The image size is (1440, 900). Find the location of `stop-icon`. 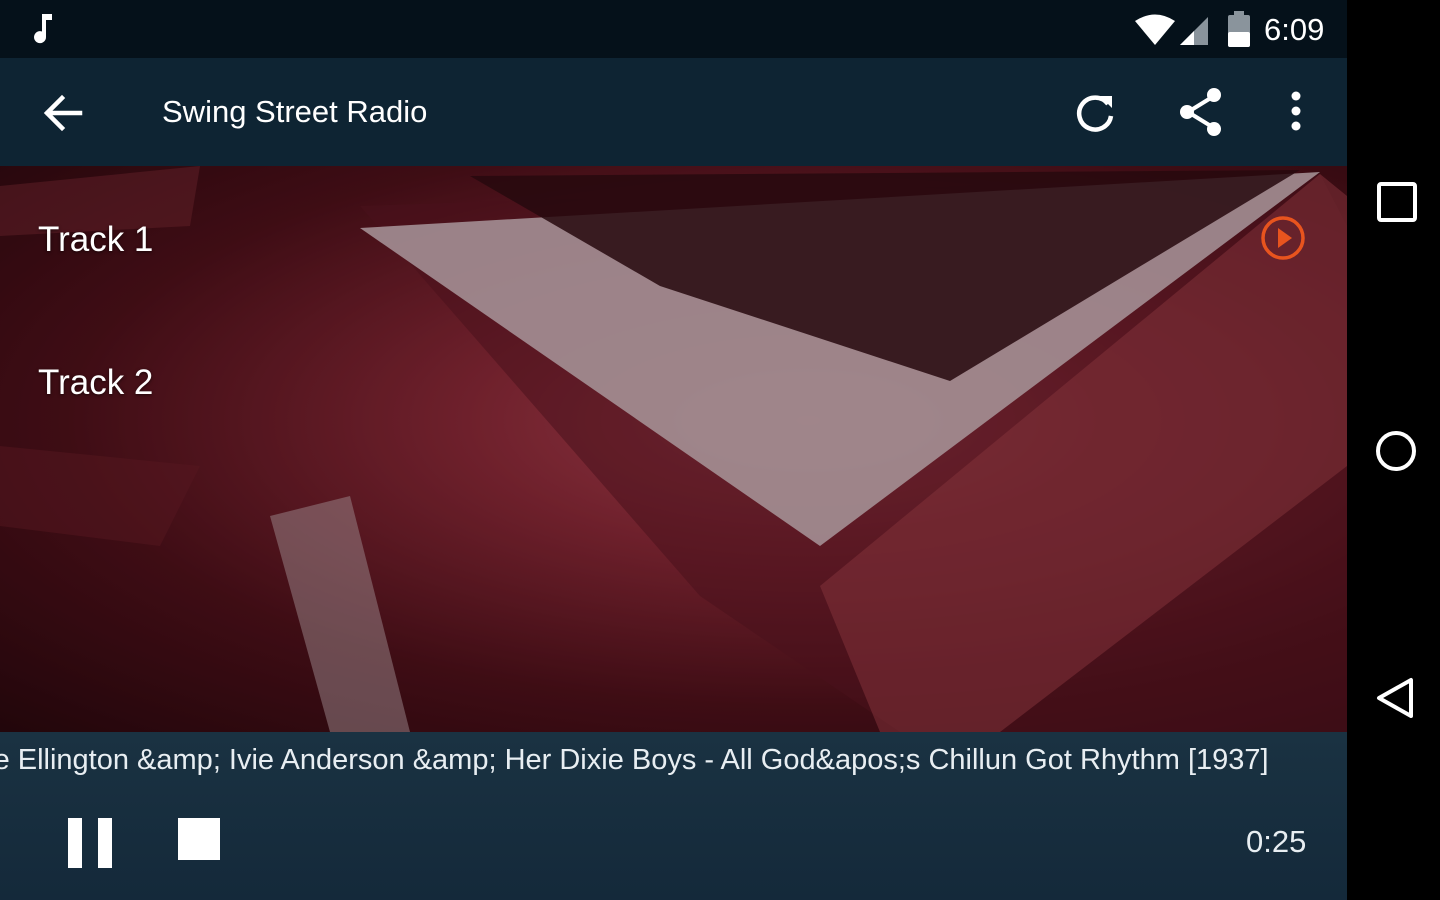

stop-icon is located at coordinates (199, 839).